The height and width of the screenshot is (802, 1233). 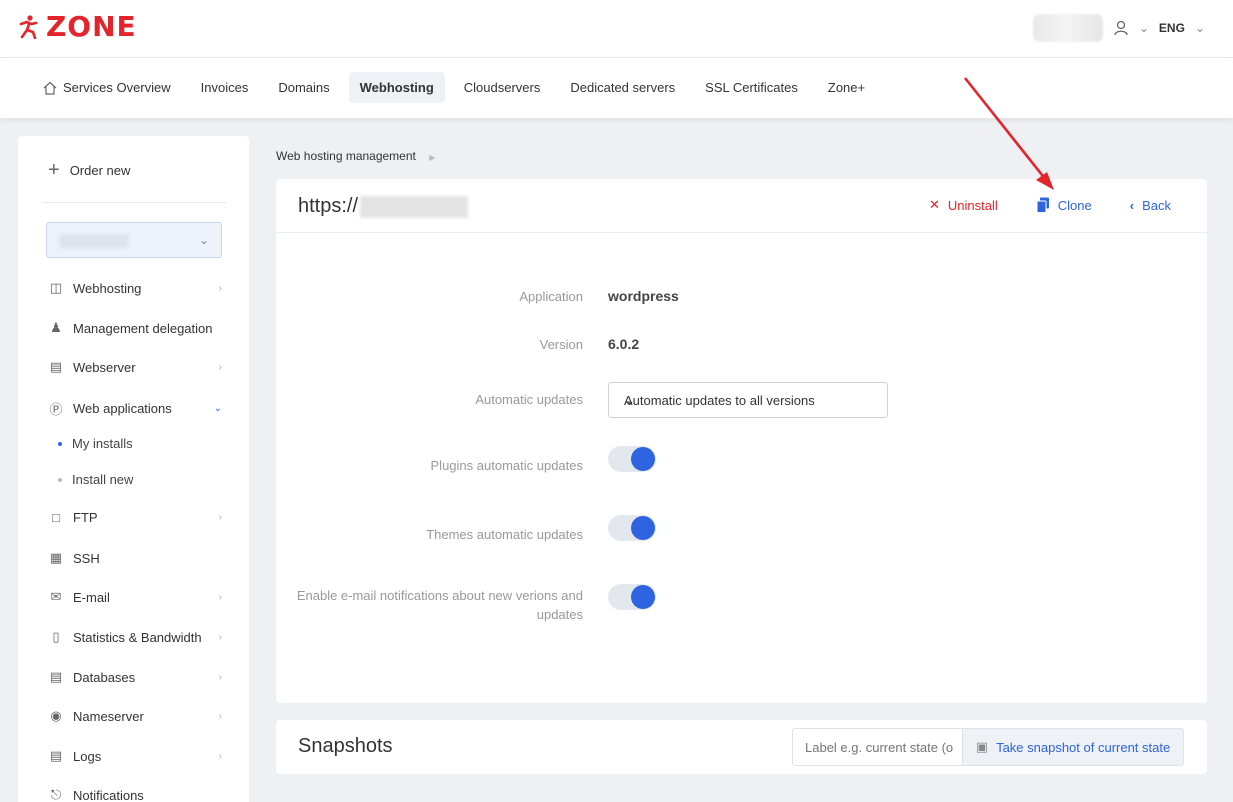 What do you see at coordinates (225, 87) in the screenshot?
I see `nav-invoices: Invoices` at bounding box center [225, 87].